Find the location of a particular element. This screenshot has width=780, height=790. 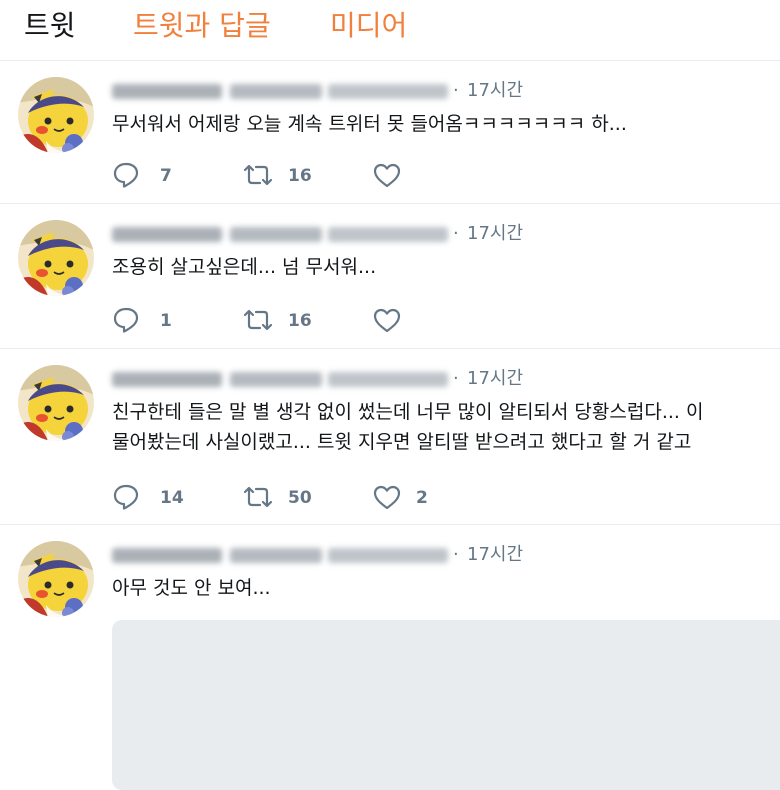

reply-count: 7 is located at coordinates (166, 176).